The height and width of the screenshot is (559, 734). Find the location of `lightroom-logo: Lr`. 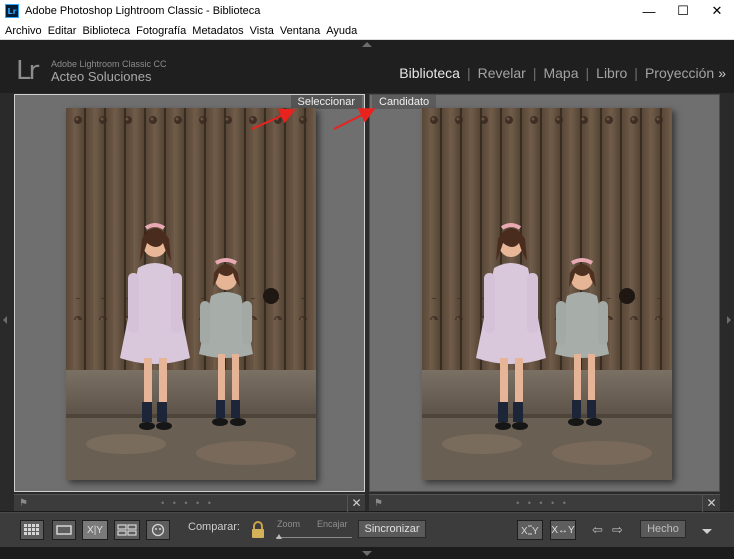

lightroom-logo: Lr is located at coordinates (27, 71).